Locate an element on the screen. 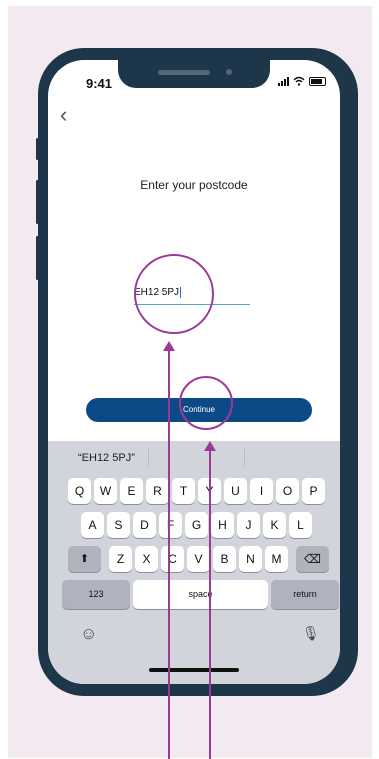  delete-key-icon: ⌫ is located at coordinates (312, 559).